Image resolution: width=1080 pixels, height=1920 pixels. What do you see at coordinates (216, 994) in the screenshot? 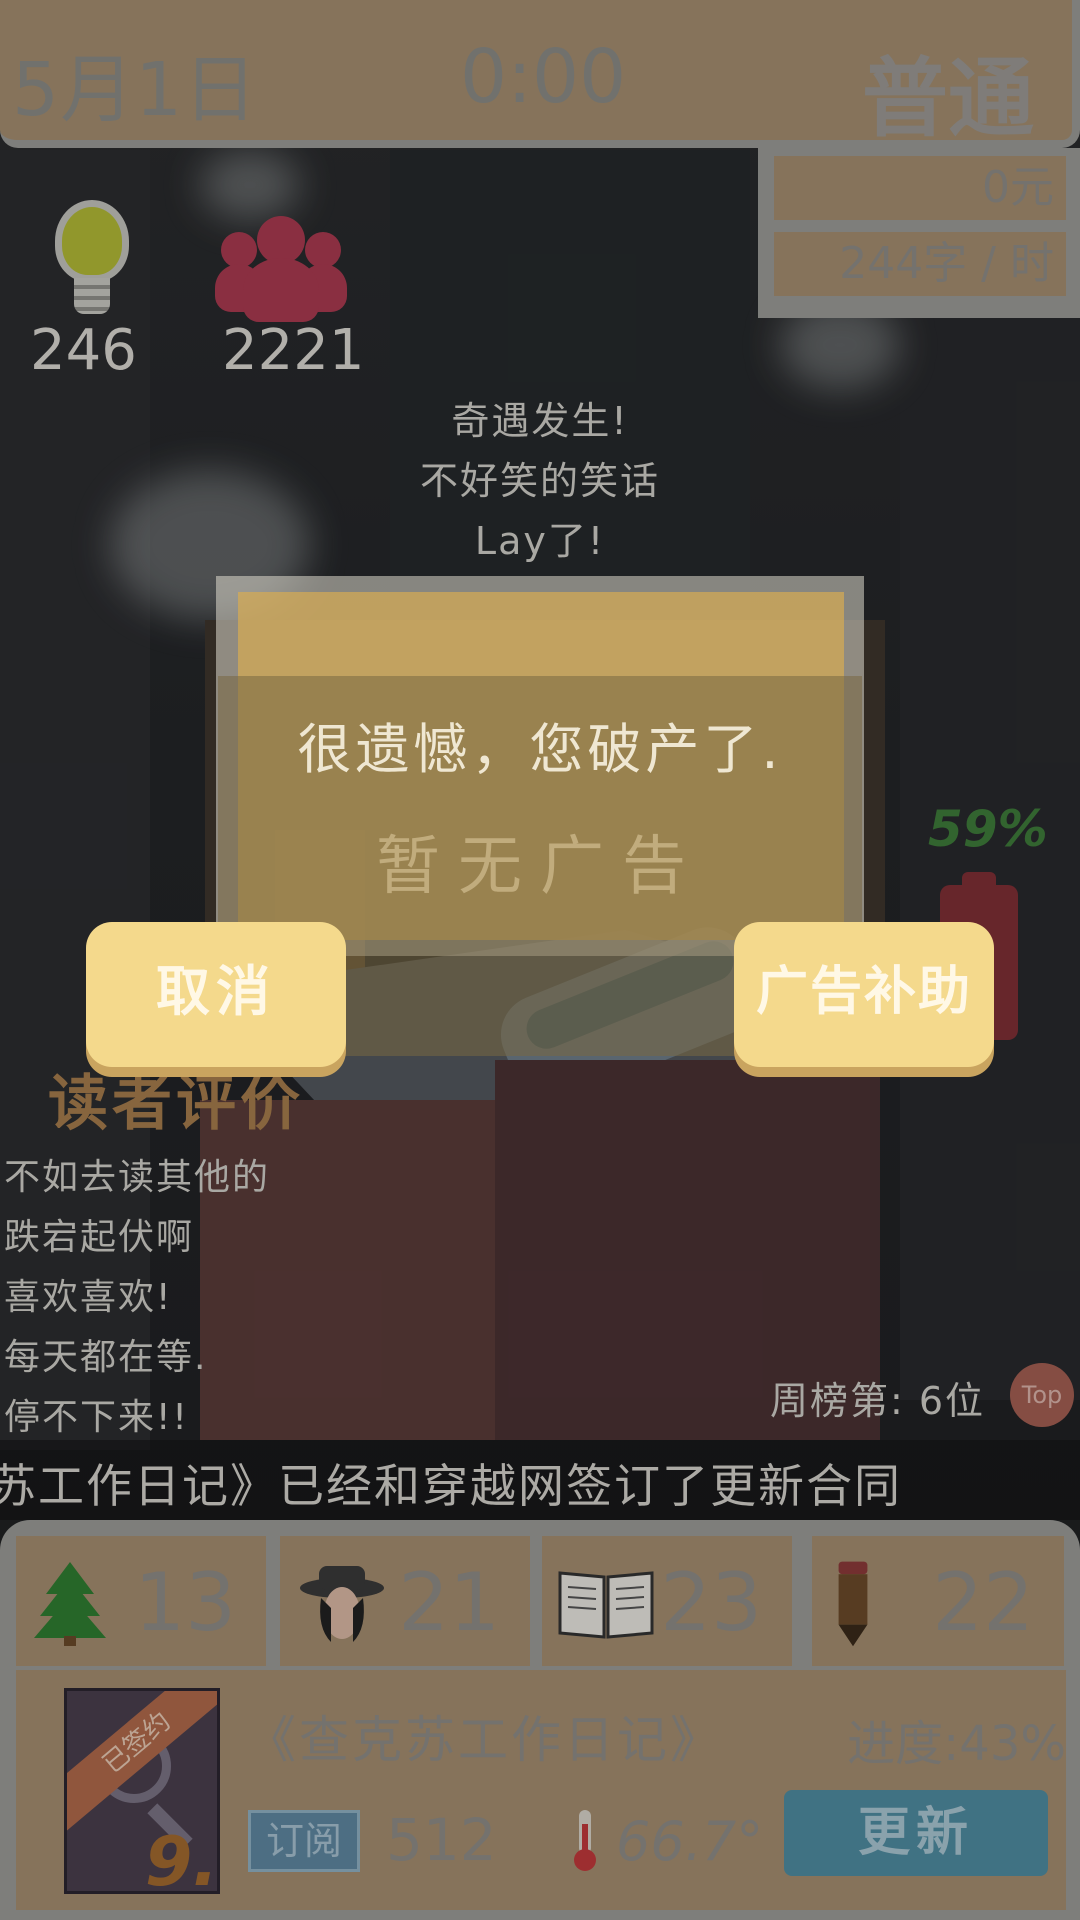
I see `cancel-button: 取消` at bounding box center [216, 994].